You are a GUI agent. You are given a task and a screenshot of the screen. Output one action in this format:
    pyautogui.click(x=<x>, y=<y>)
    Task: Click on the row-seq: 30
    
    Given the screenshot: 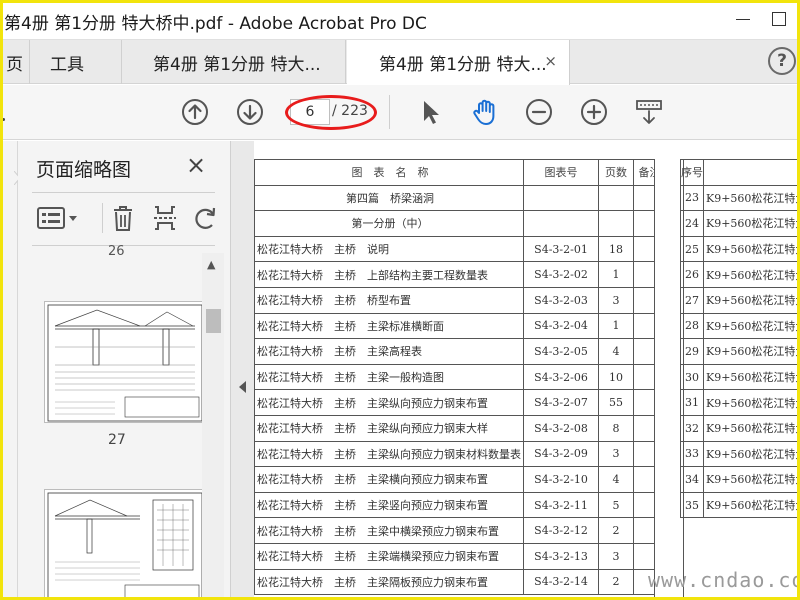 What is the action you would take?
    pyautogui.click(x=692, y=377)
    